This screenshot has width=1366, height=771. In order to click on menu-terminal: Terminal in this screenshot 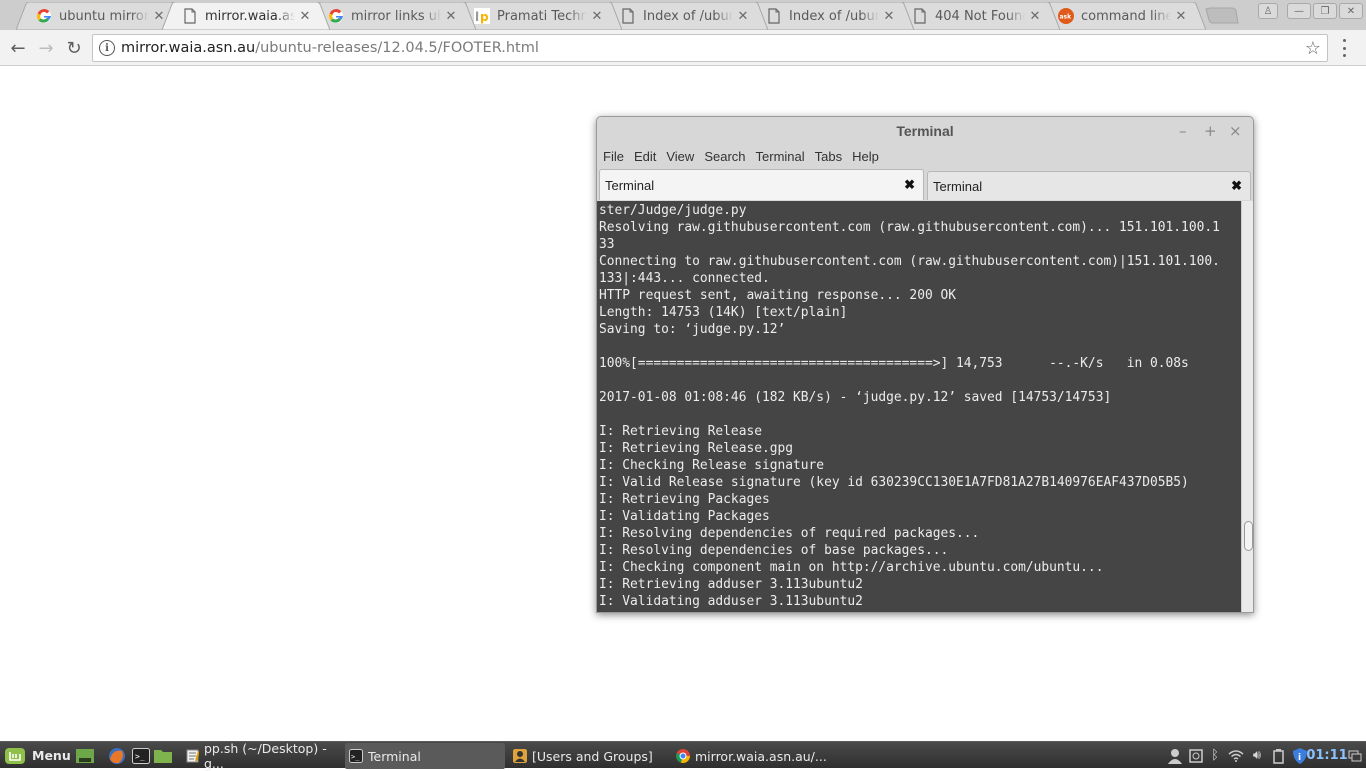, I will do `click(780, 156)`.